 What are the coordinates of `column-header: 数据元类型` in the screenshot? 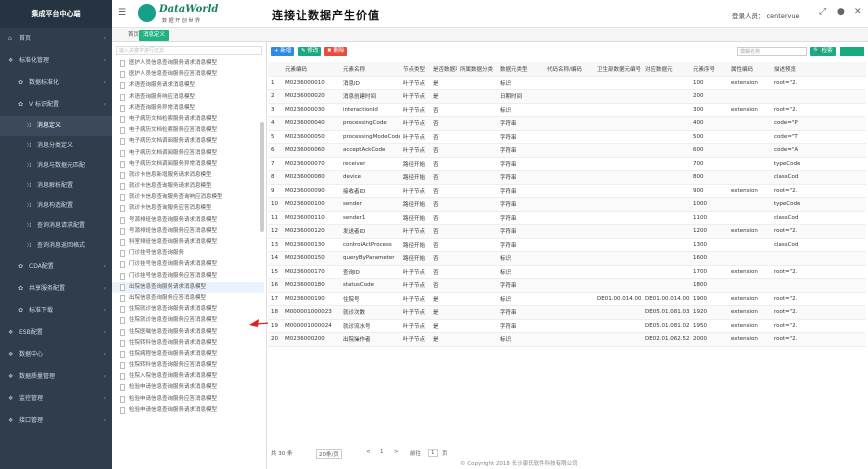 It's located at (520, 69).